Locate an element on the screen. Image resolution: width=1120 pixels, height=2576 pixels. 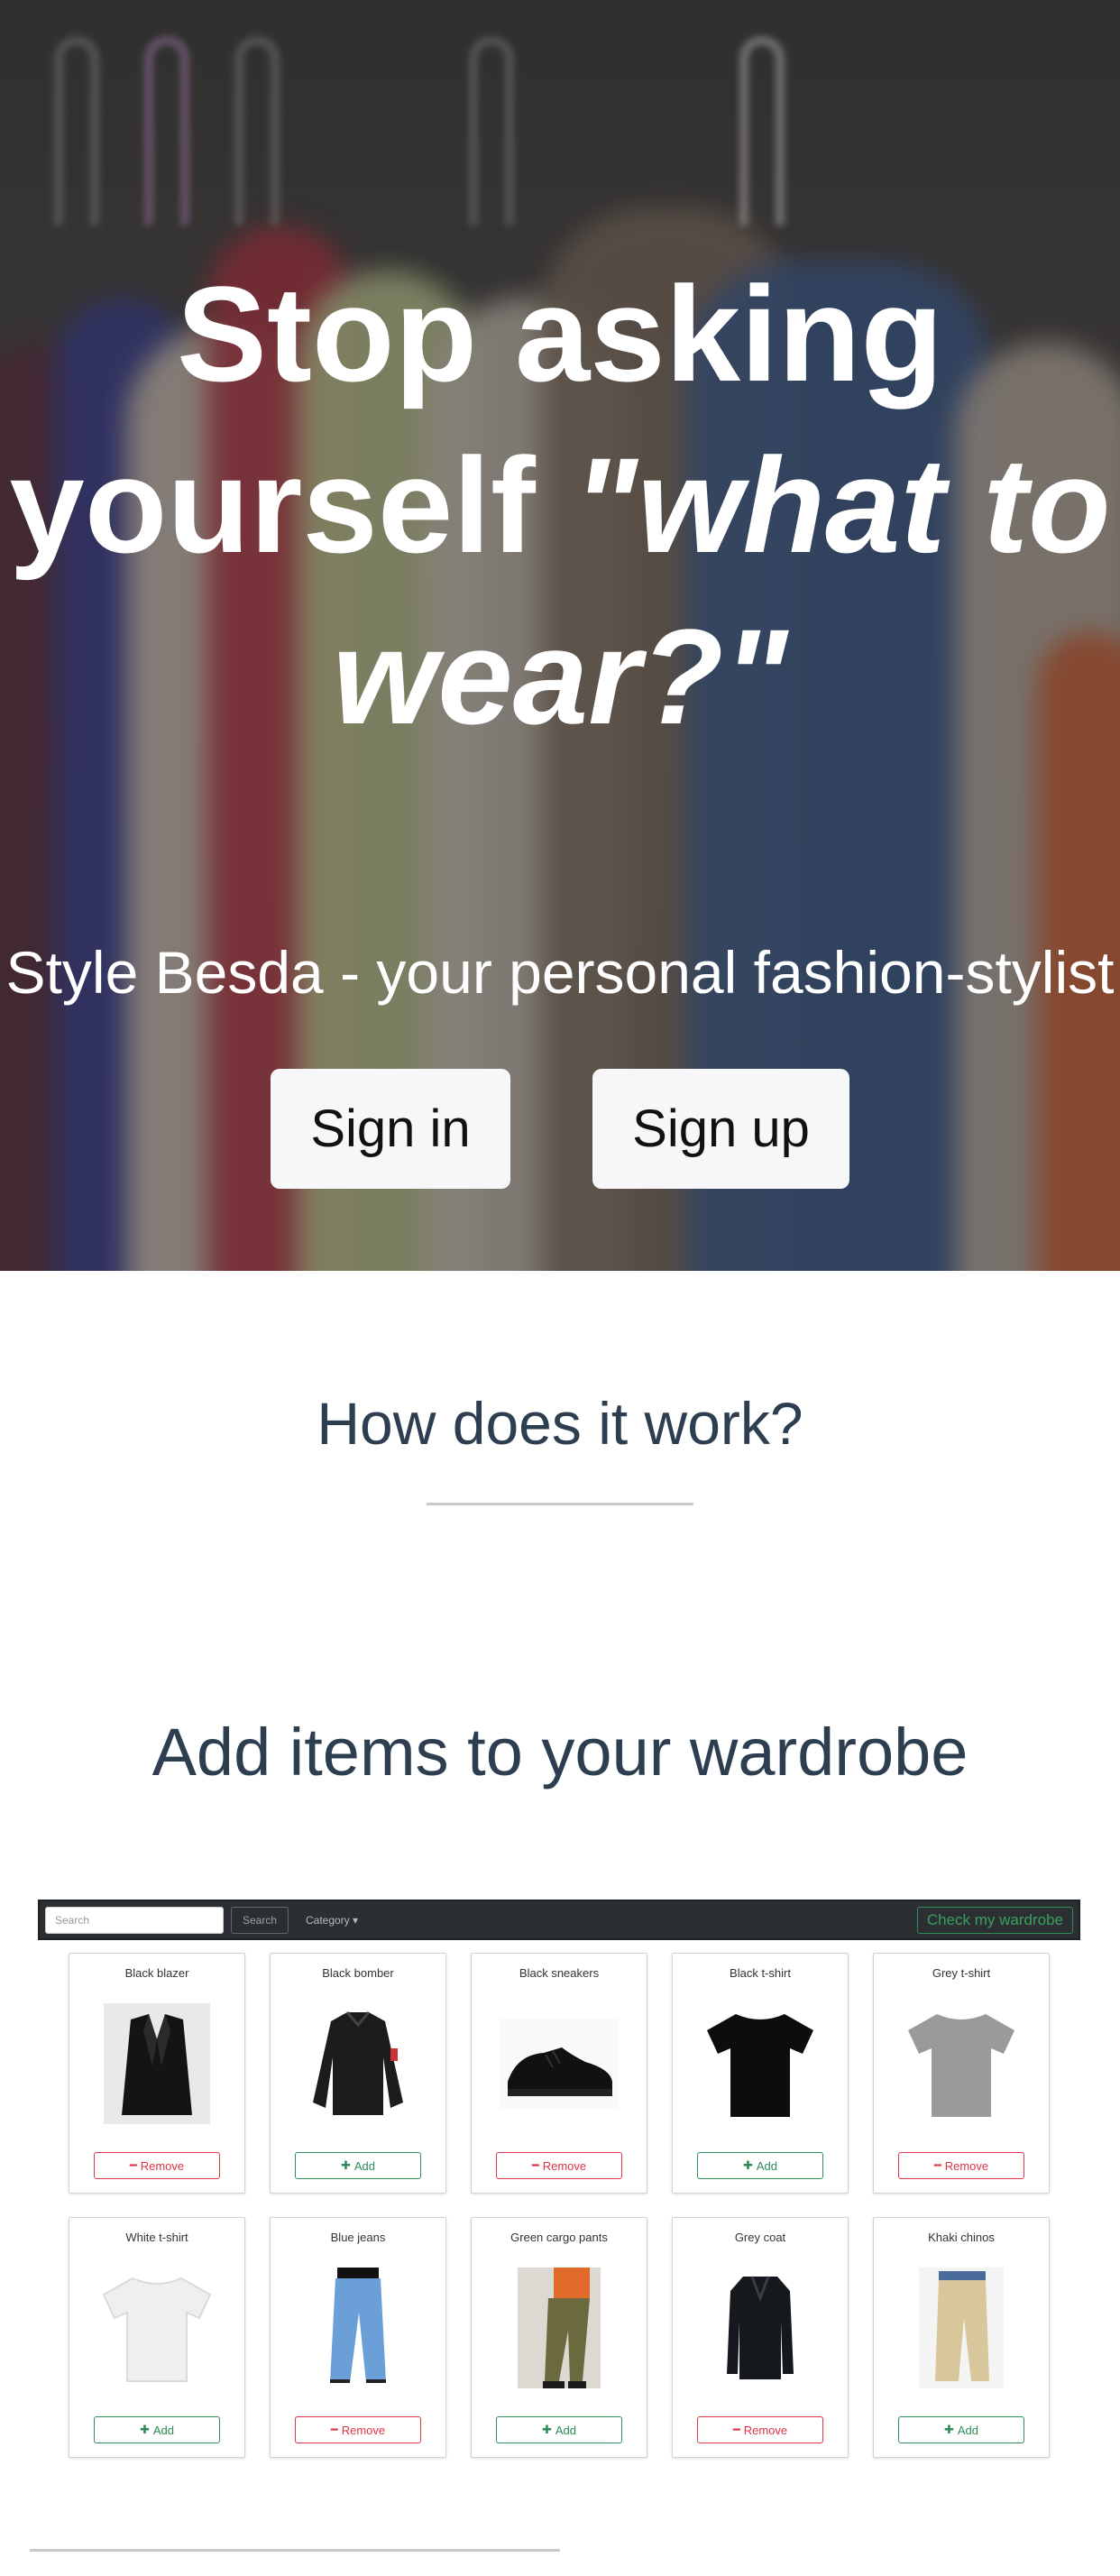
item-name: Blue jeans is located at coordinates (358, 2237).